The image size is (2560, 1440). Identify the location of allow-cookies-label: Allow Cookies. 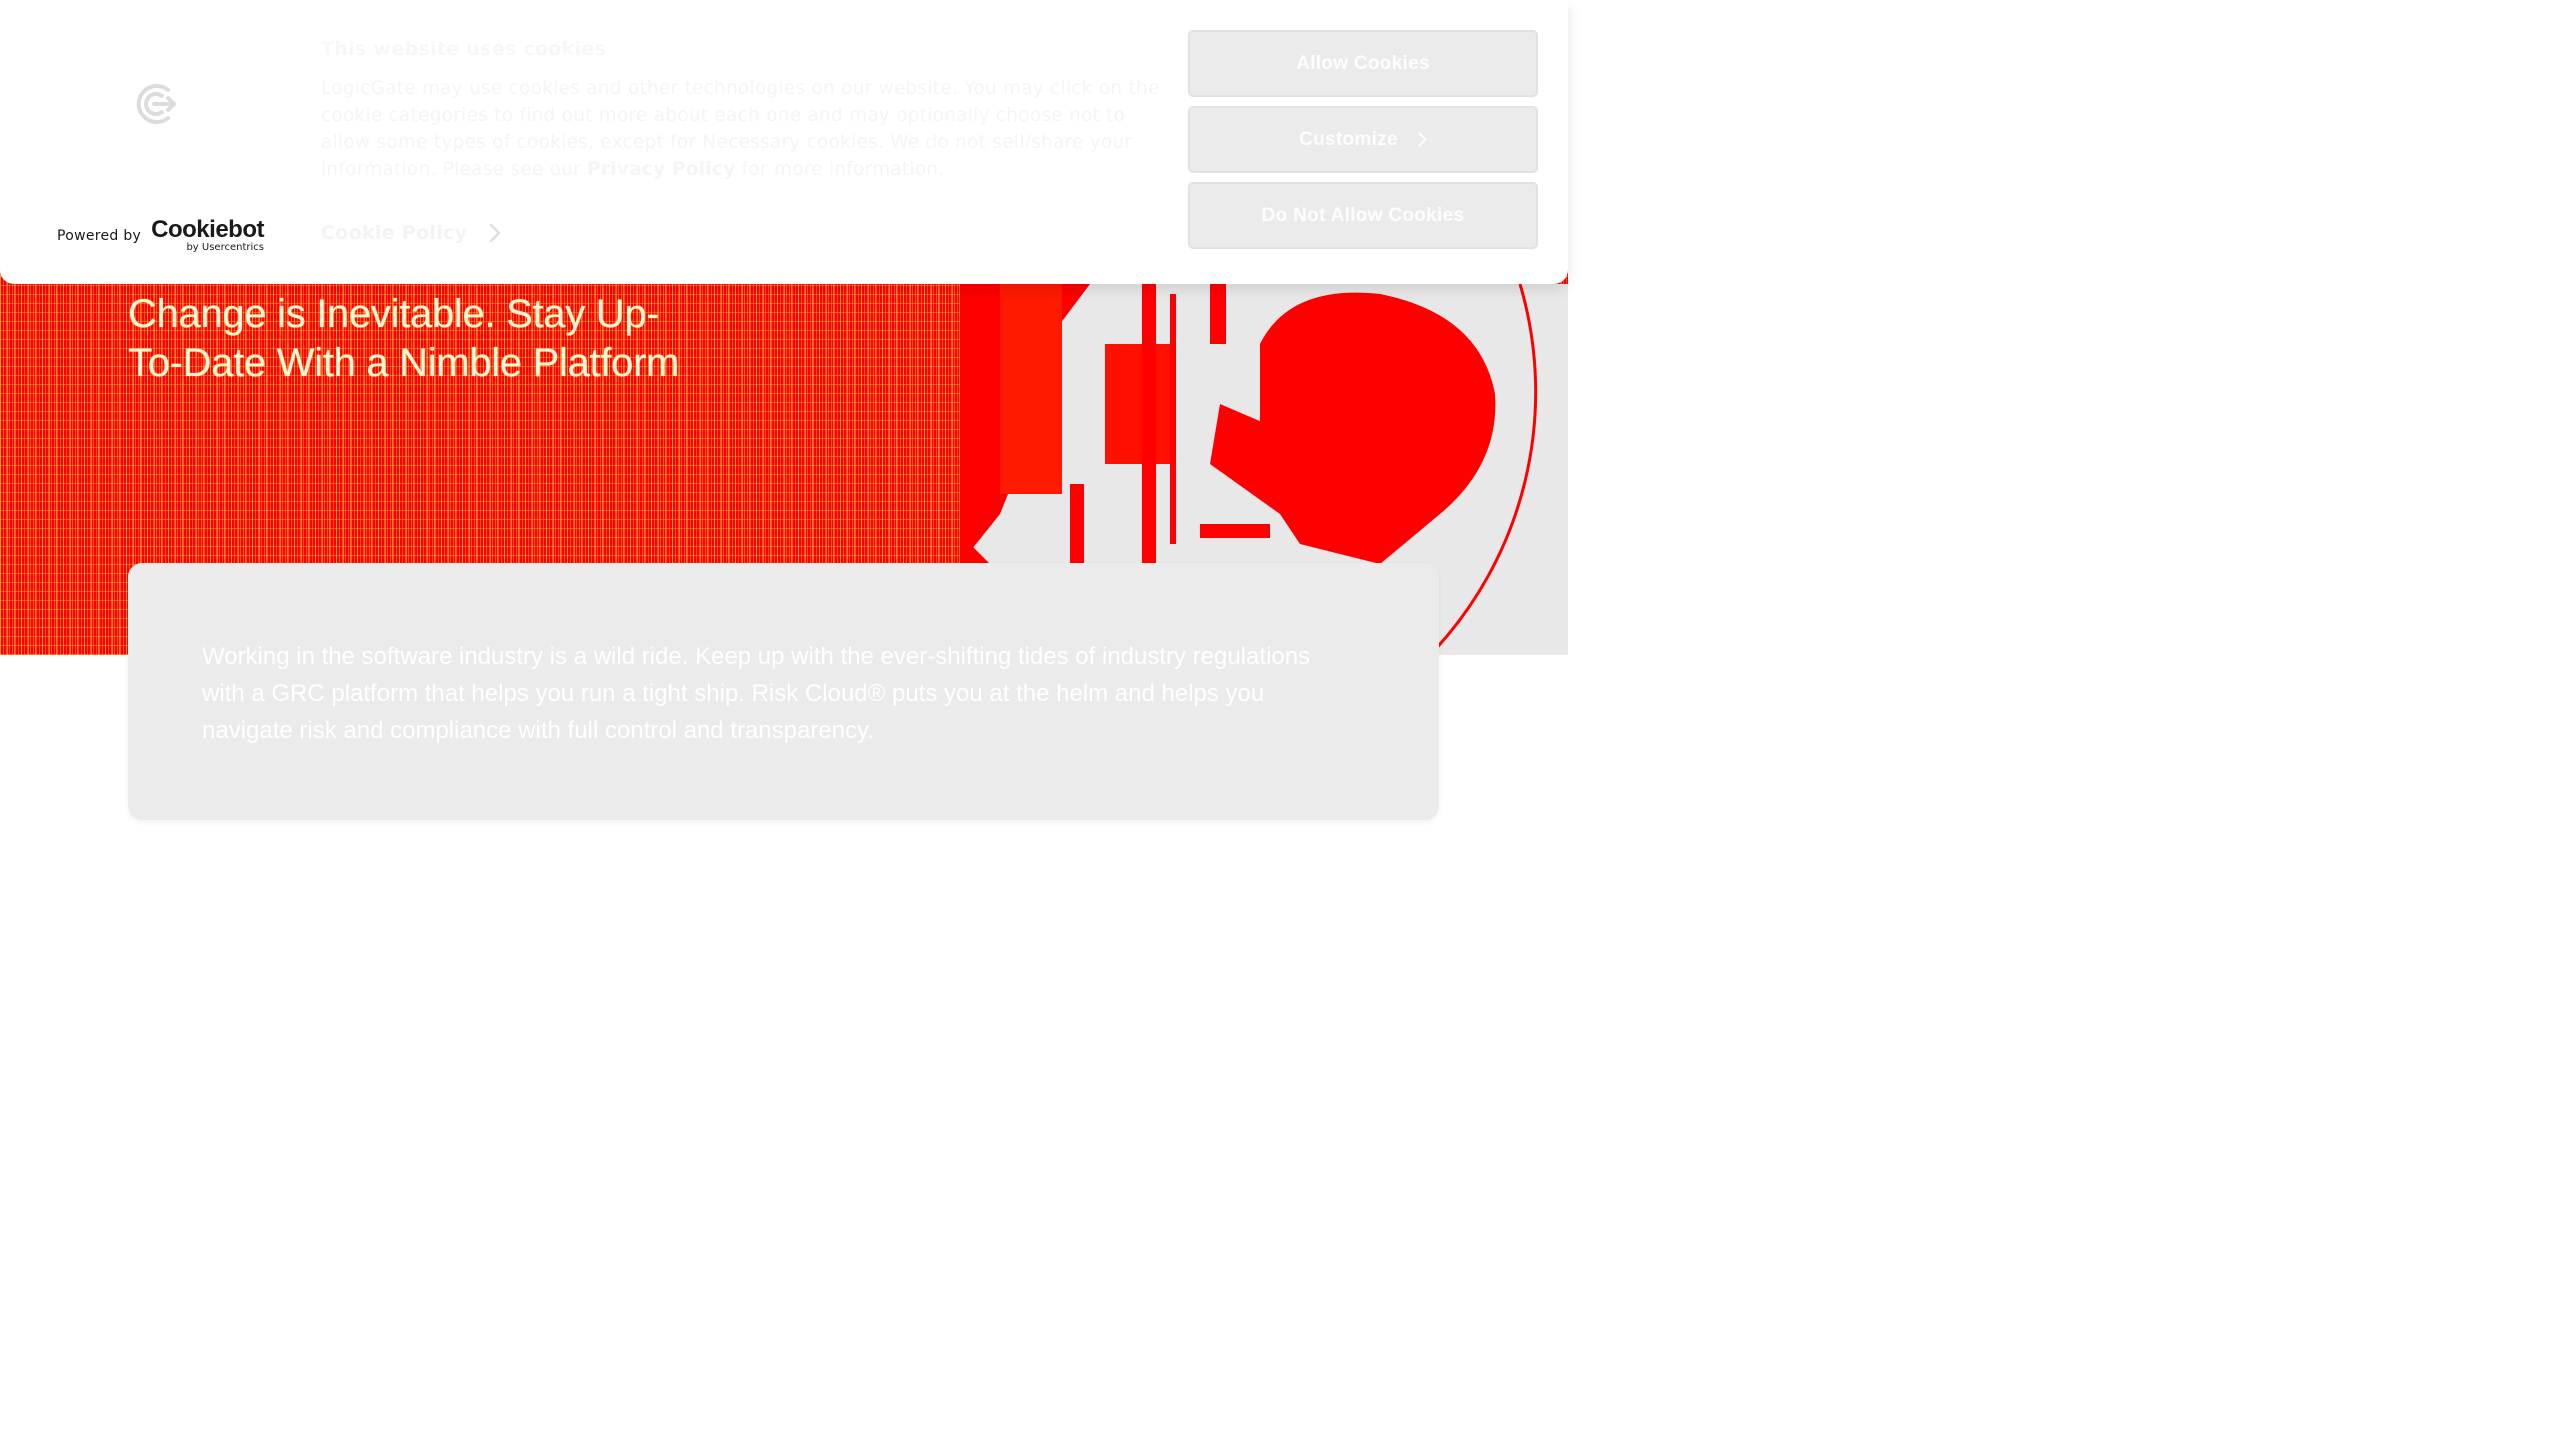
(1363, 63).